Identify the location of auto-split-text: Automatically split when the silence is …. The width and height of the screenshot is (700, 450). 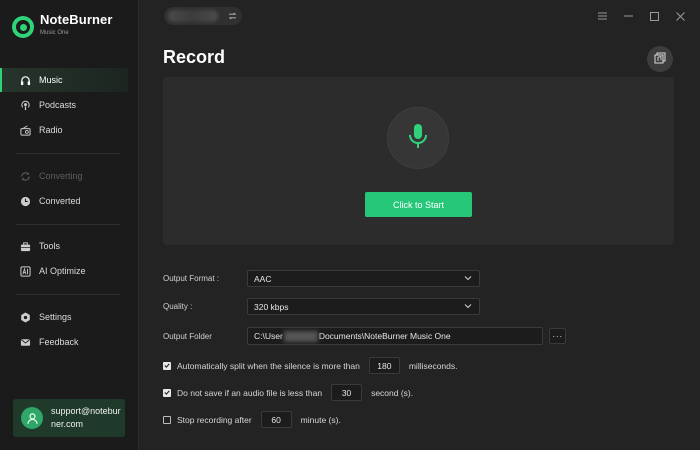
(268, 365).